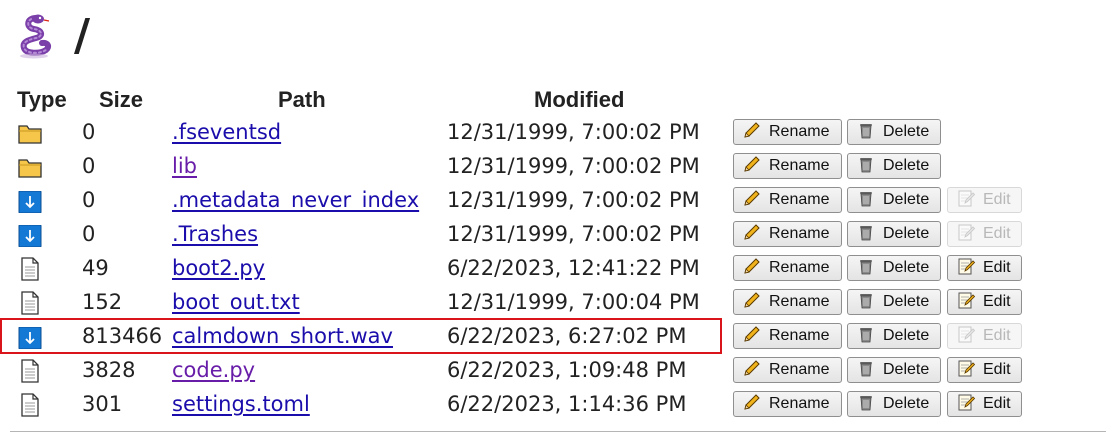 The height and width of the screenshot is (435, 1116). Describe the element at coordinates (121, 99) in the screenshot. I see `column-header-size: Size` at that location.